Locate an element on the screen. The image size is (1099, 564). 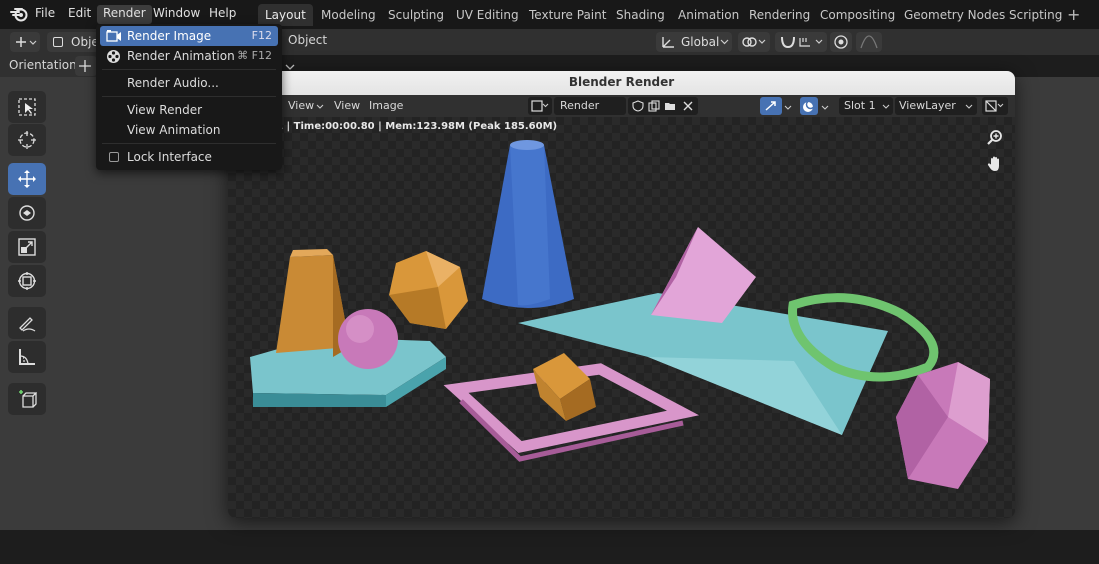
render-image-shortcut: F12 is located at coordinates (261, 35).